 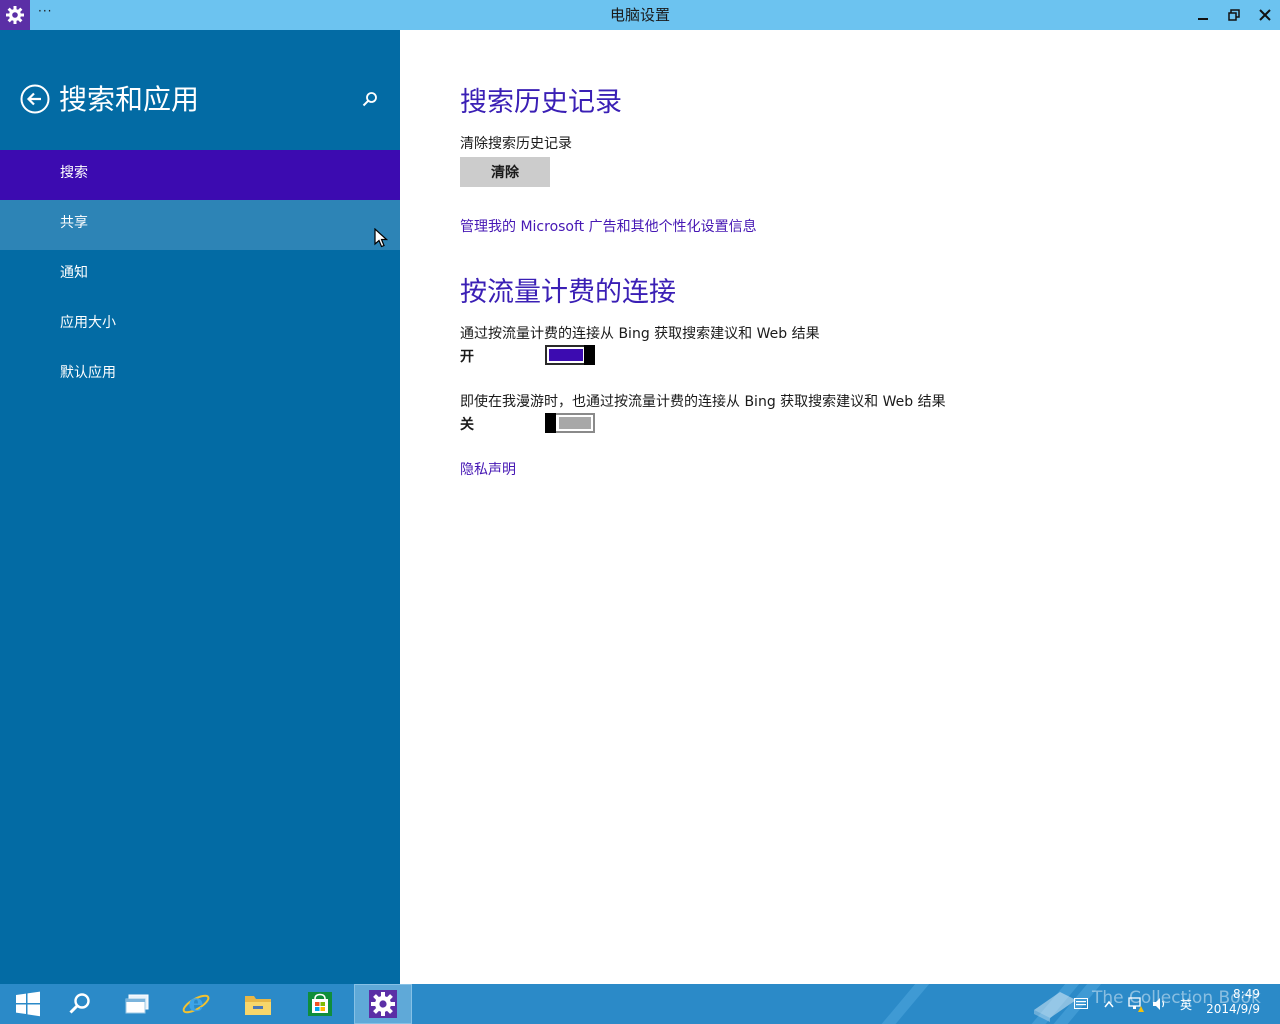 I want to click on volume-icon, so click(x=1160, y=1004).